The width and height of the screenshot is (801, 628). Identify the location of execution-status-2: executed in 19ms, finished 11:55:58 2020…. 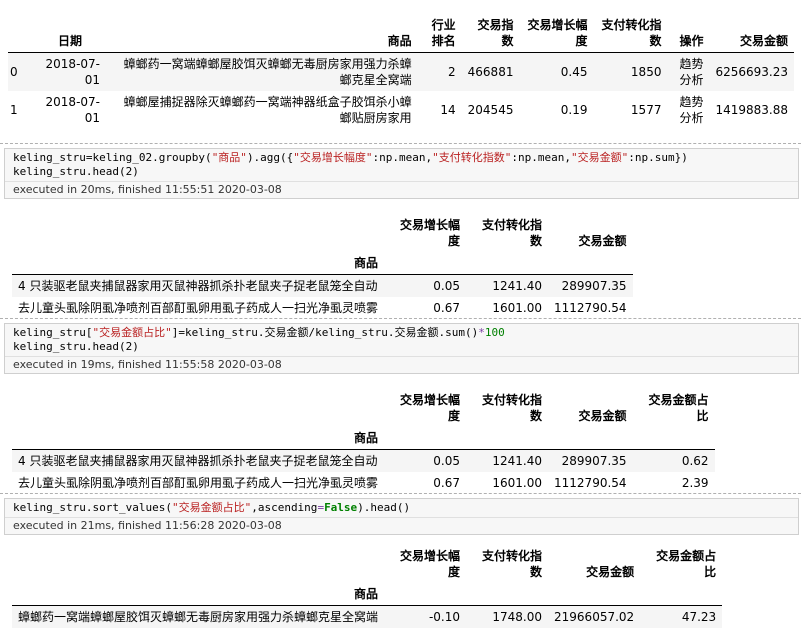
(401, 364).